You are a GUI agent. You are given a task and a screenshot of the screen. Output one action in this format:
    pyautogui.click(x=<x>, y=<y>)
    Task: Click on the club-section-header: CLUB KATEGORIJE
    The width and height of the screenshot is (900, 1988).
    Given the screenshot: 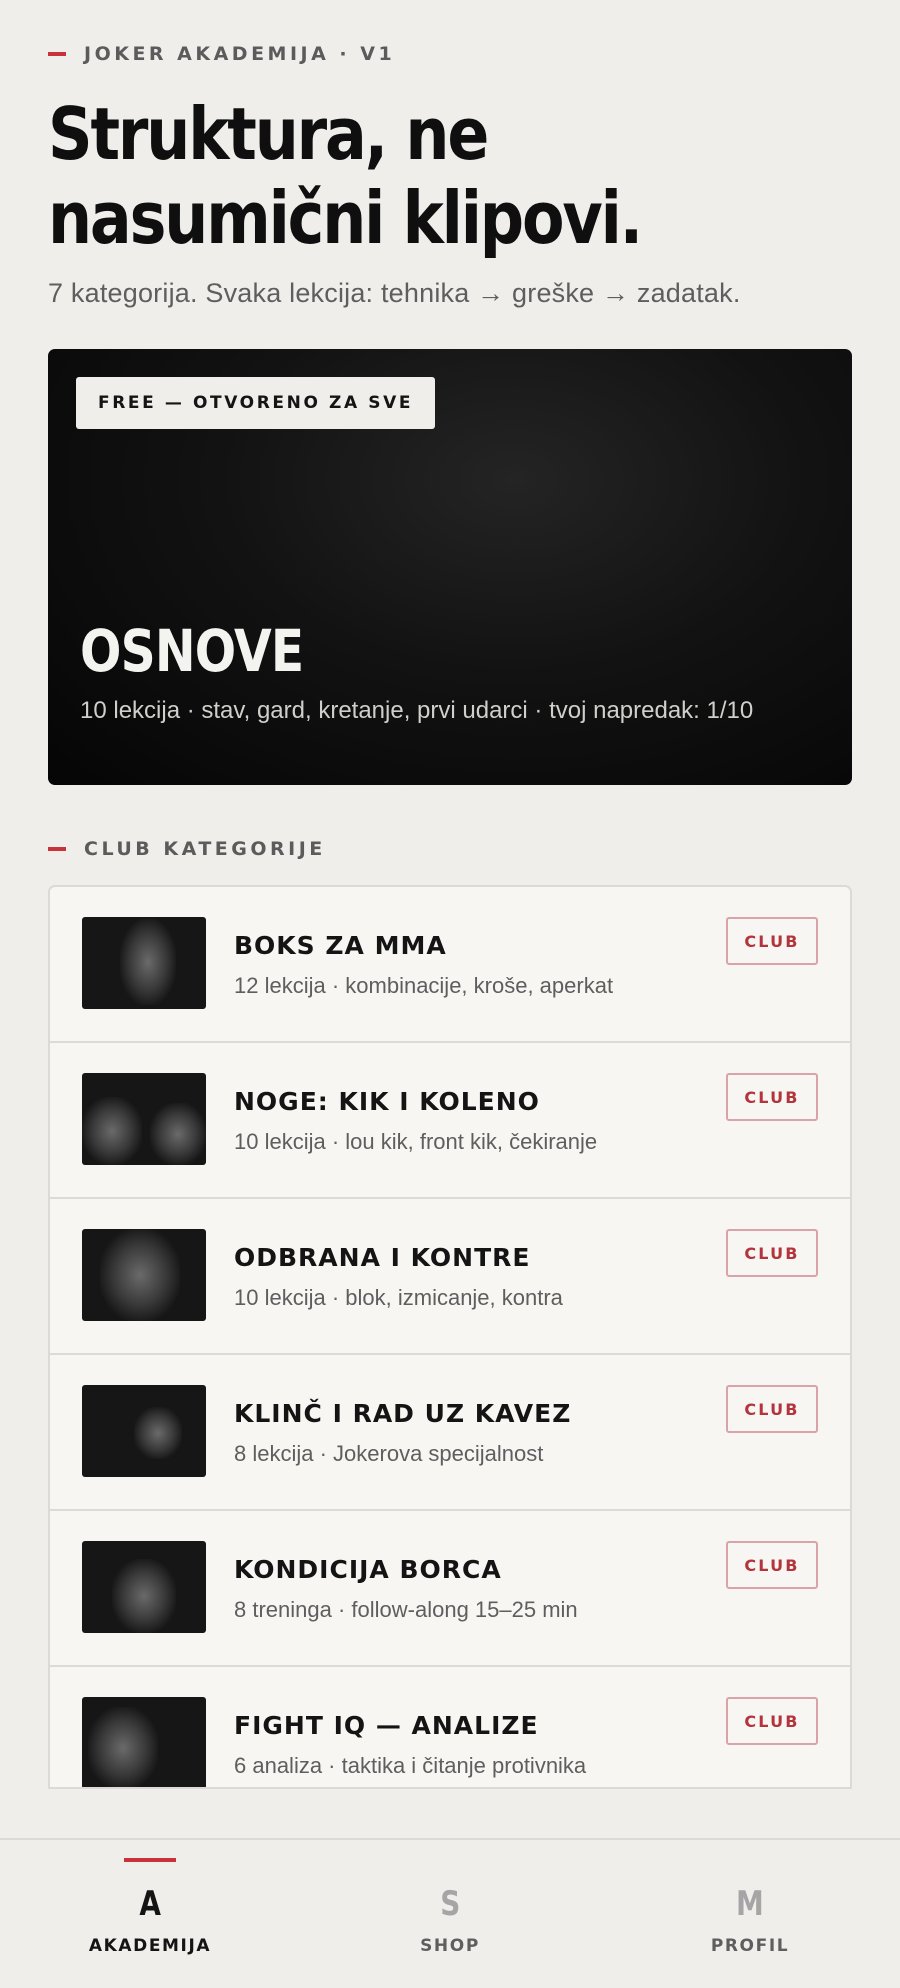 What is the action you would take?
    pyautogui.click(x=450, y=849)
    